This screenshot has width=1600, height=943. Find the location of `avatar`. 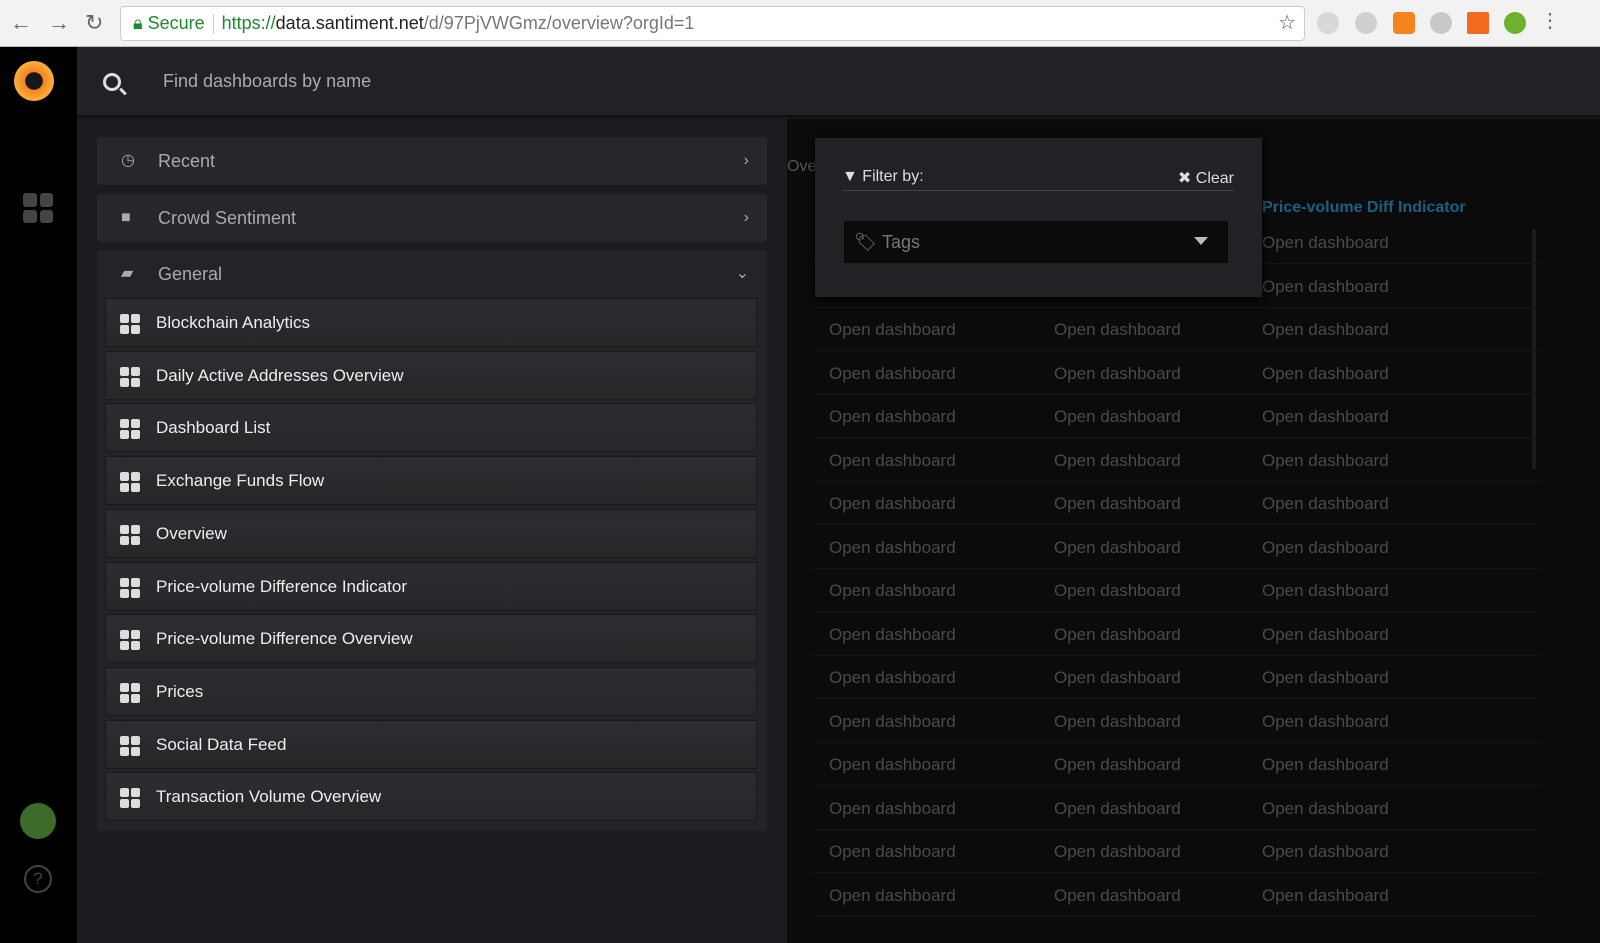

avatar is located at coordinates (38, 821).